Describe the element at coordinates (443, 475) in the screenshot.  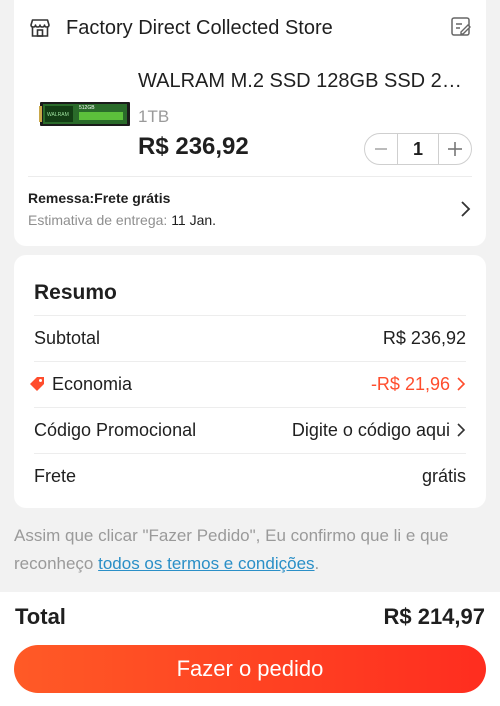
I see `shipping-cost-value: grátis` at that location.